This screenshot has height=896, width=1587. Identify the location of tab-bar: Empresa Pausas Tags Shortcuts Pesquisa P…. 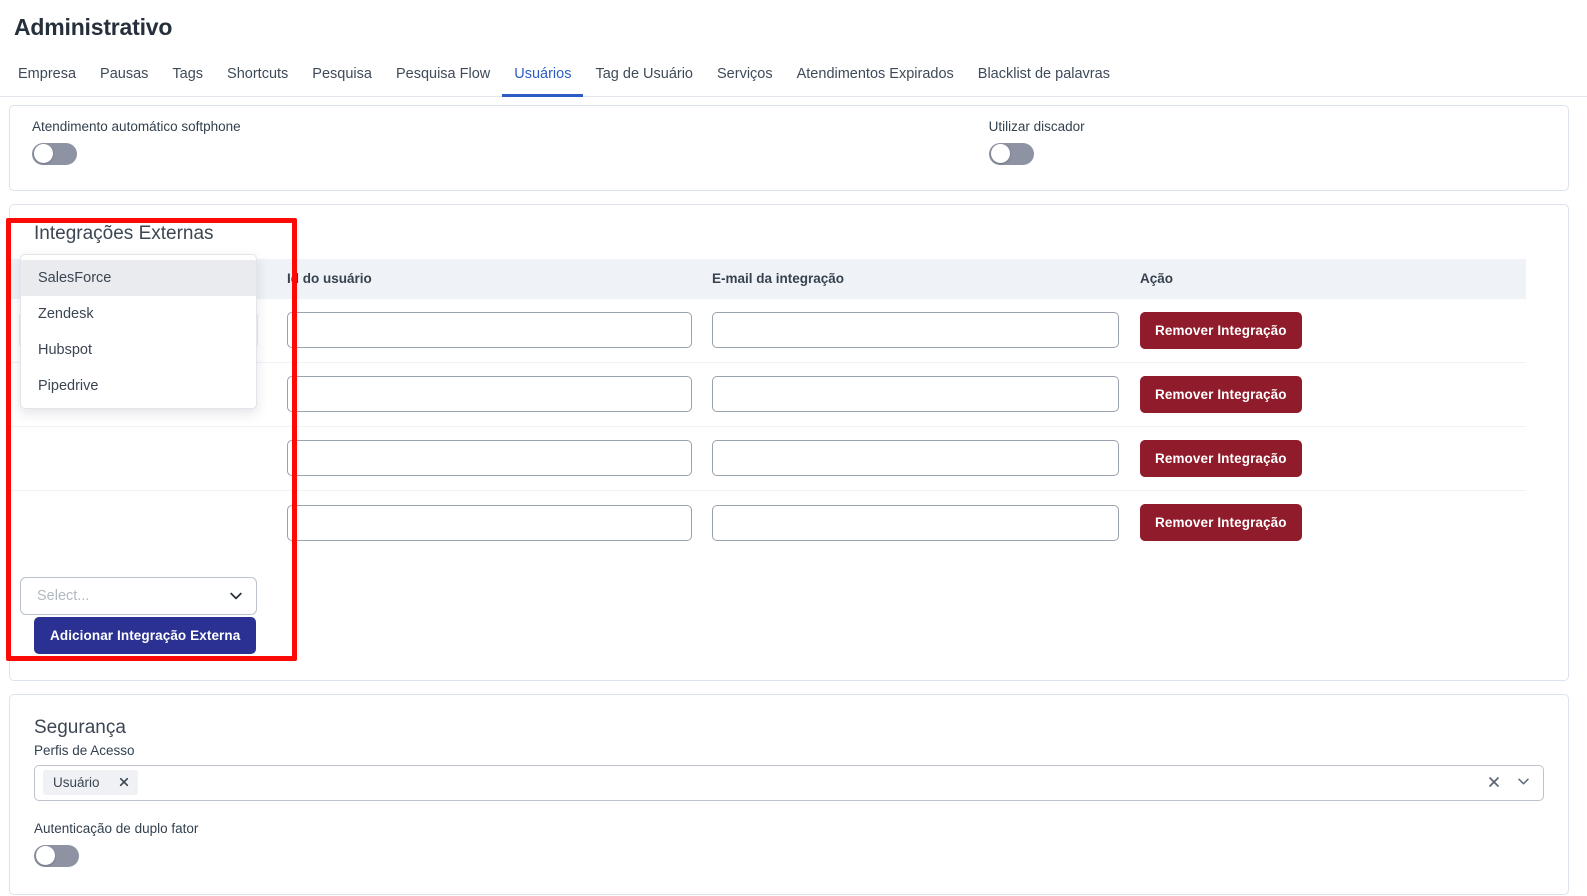
(793, 79).